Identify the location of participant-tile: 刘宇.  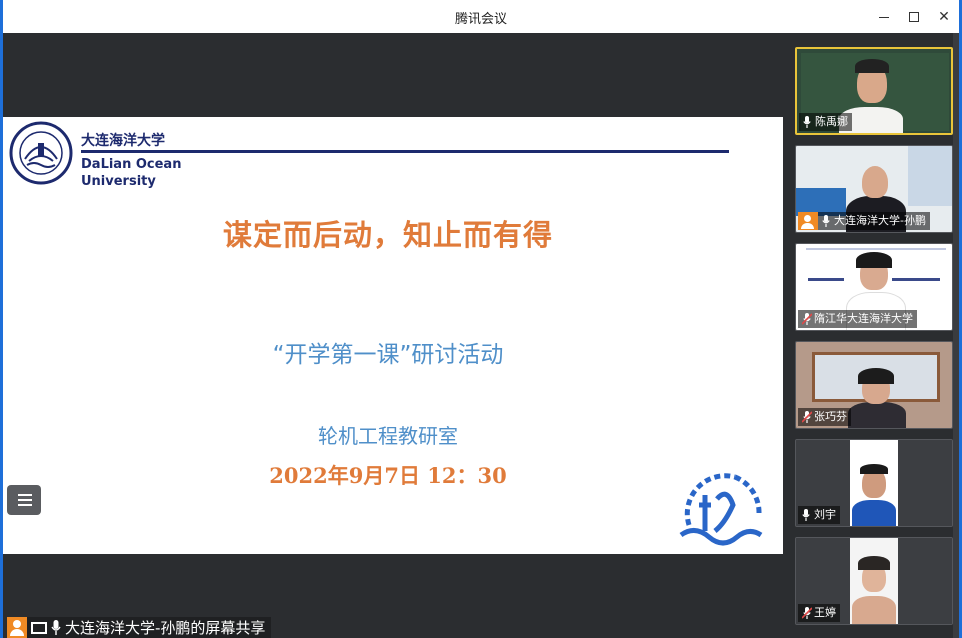
(874, 483).